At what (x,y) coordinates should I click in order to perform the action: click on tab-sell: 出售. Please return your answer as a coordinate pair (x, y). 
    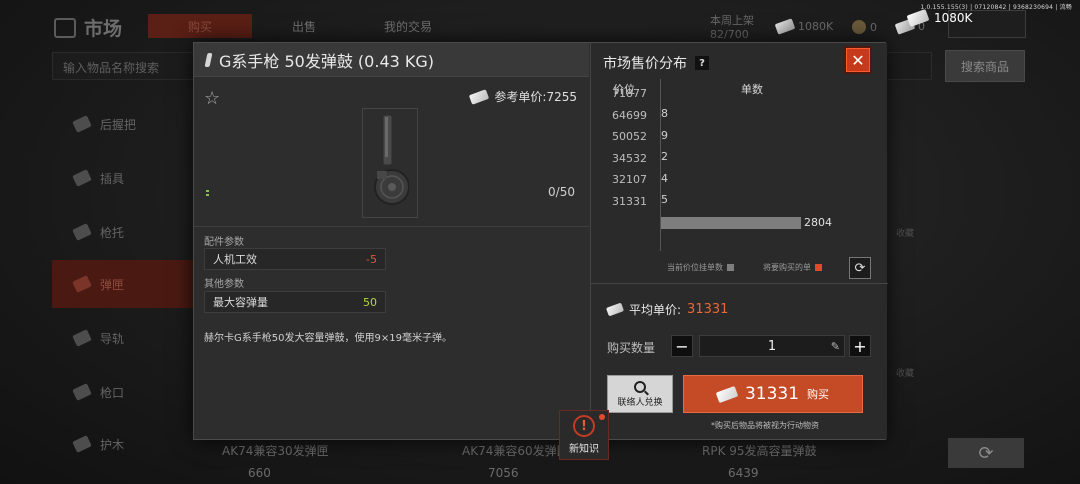
    Looking at the image, I should click on (304, 26).